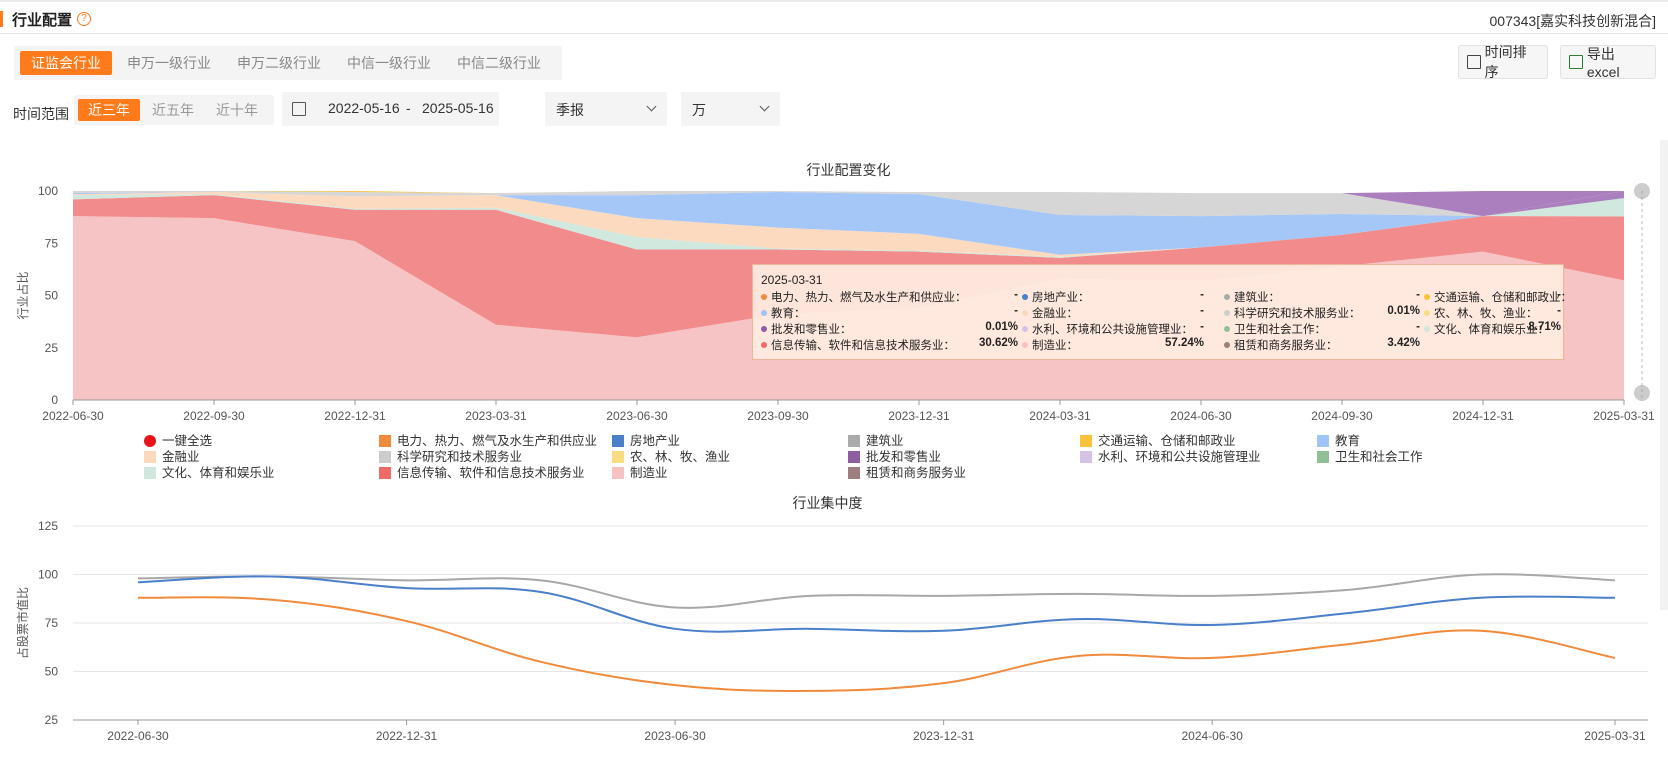 This screenshot has width=1668, height=757. Describe the element at coordinates (1483, 414) in the screenshot. I see `x-tick-label: 2024-12-31` at that location.